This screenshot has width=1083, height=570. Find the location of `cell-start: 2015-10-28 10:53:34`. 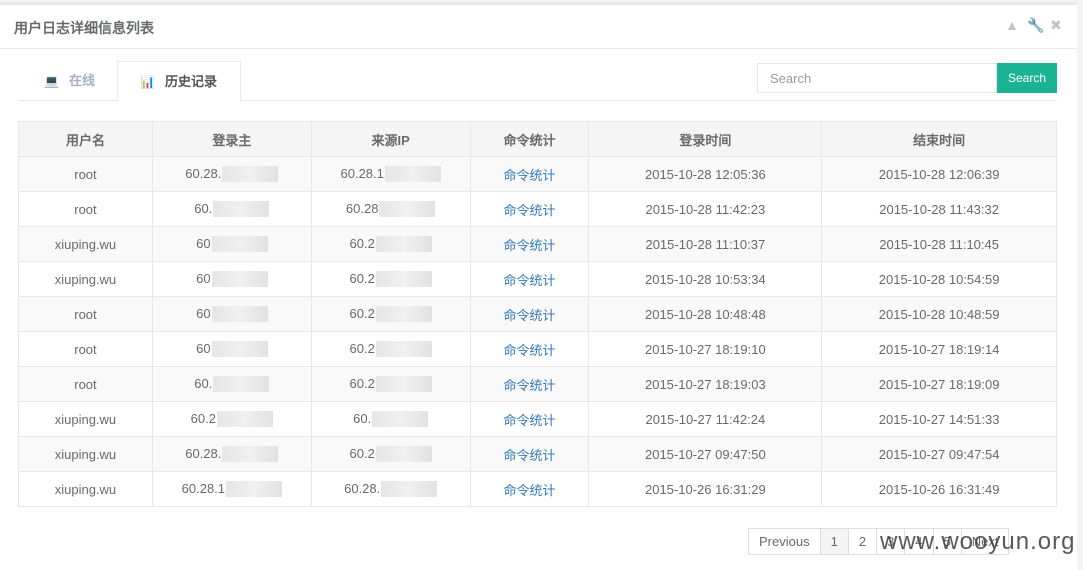

cell-start: 2015-10-28 10:53:34 is located at coordinates (705, 279).